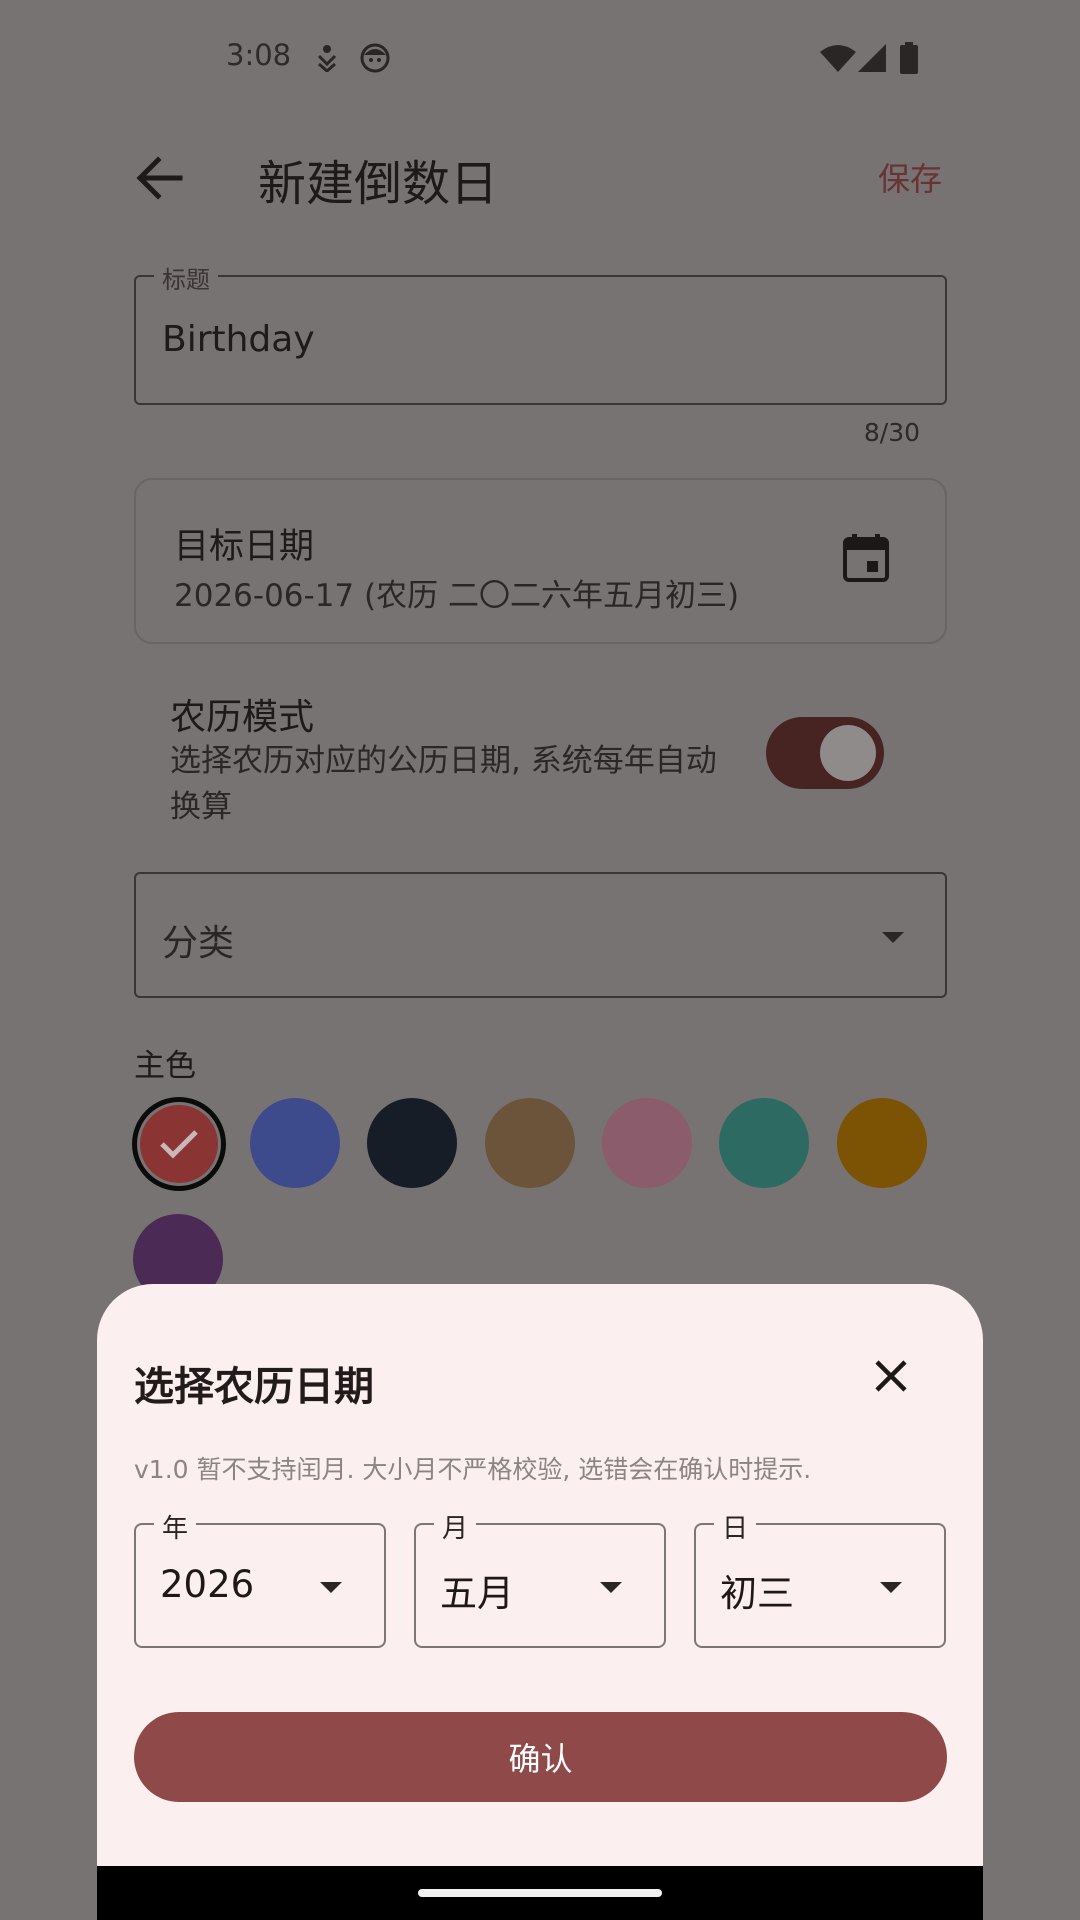 The width and height of the screenshot is (1080, 1920). I want to click on month-label: 月, so click(455, 1526).